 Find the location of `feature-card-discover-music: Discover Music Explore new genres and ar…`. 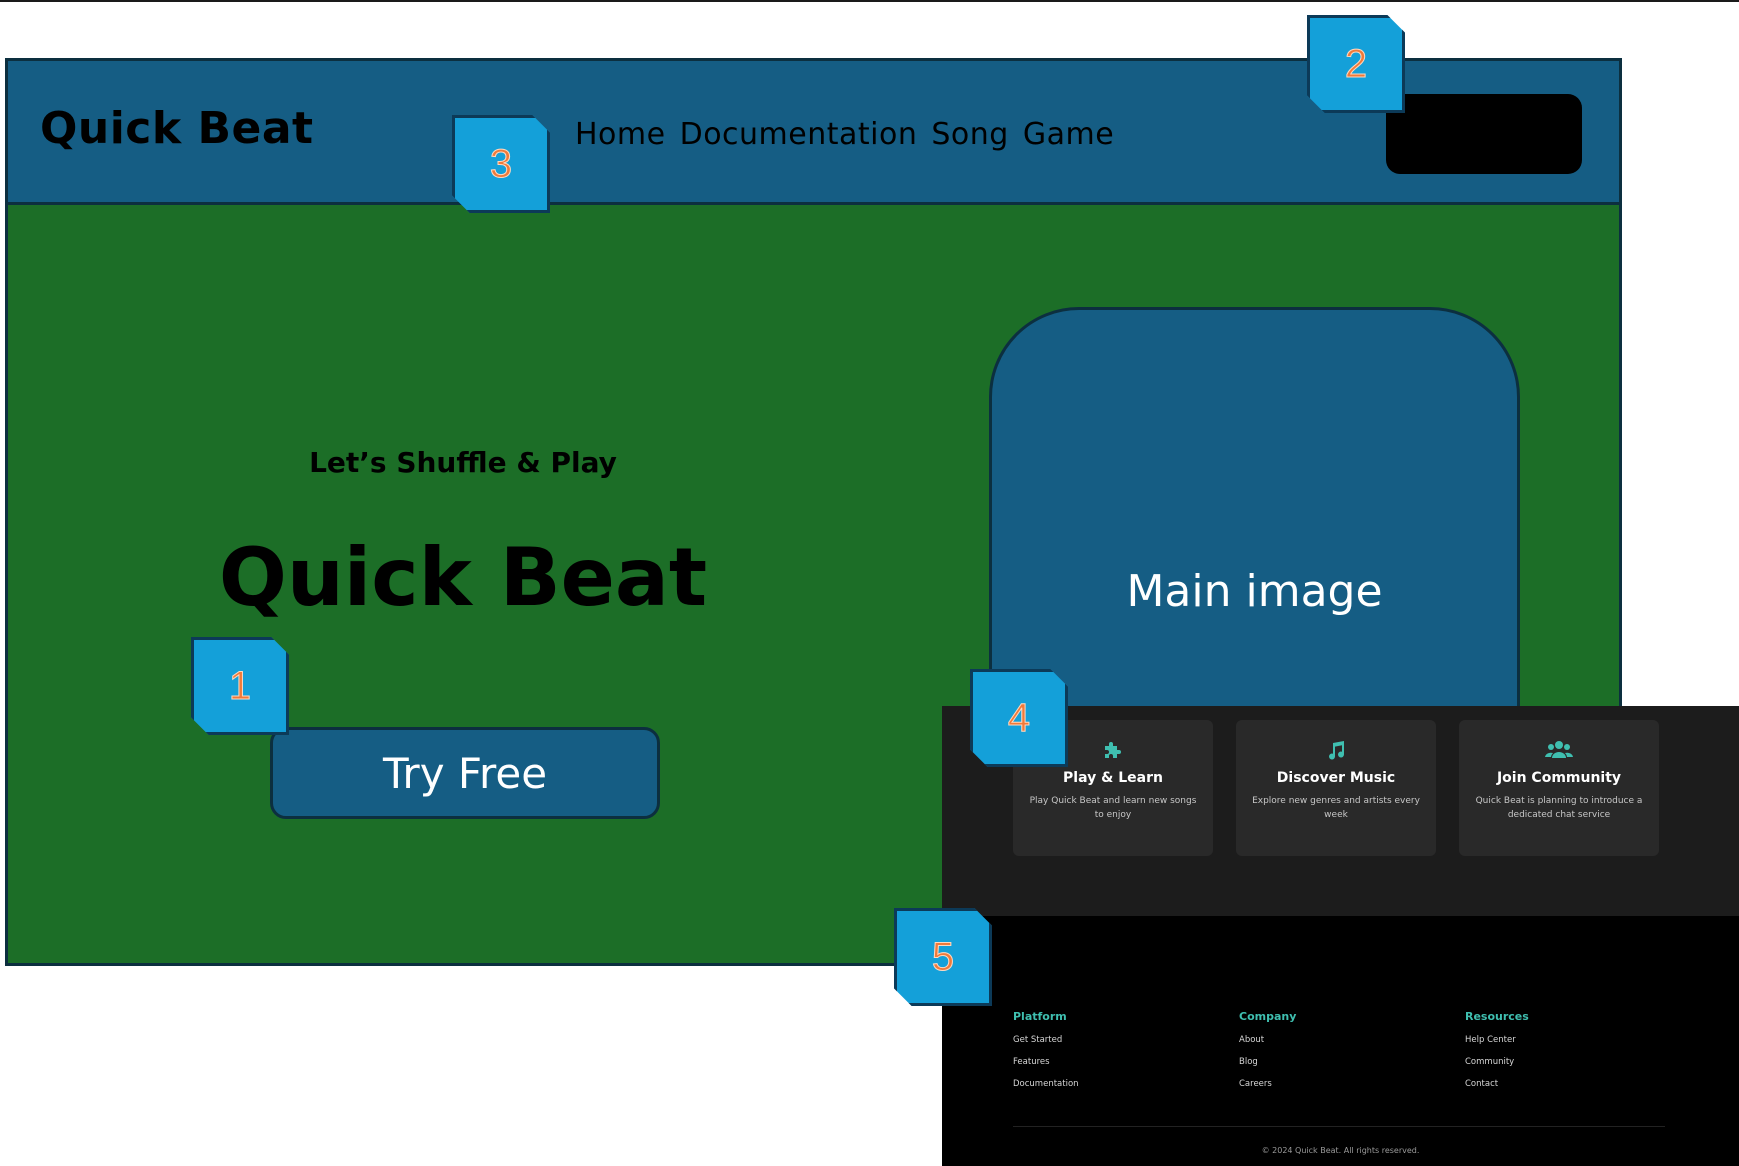

feature-card-discover-music: Discover Music Explore new genres and ar… is located at coordinates (1336, 788).